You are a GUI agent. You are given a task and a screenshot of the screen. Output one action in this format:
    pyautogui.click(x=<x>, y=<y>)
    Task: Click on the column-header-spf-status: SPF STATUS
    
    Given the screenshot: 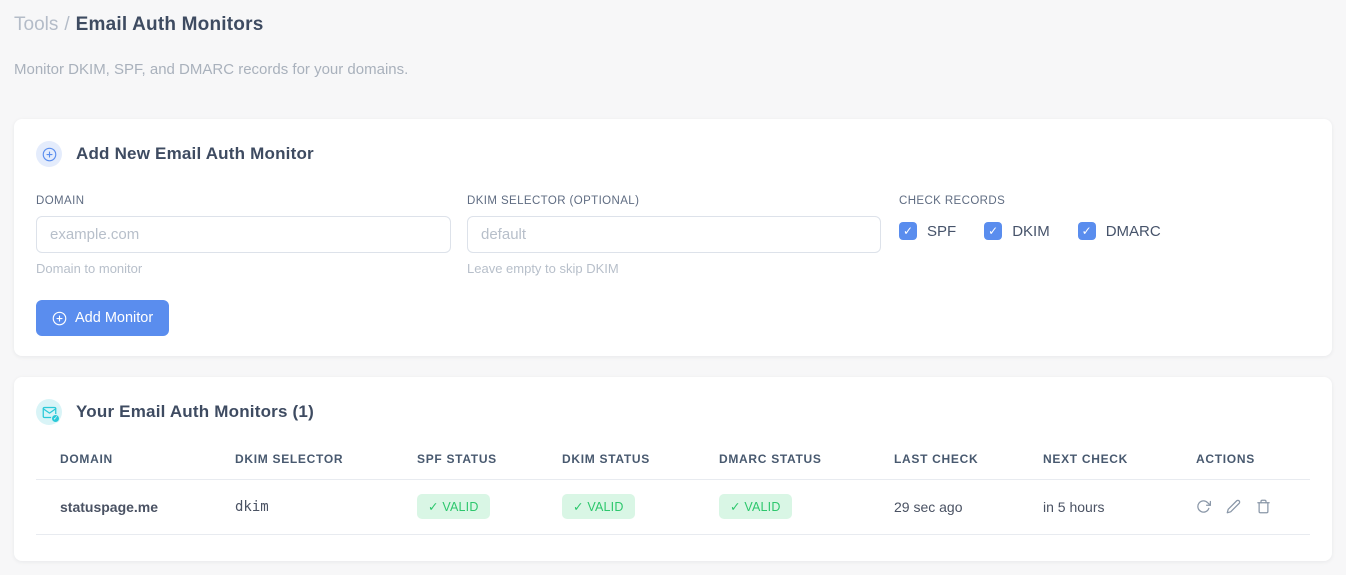 What is the action you would take?
    pyautogui.click(x=465, y=461)
    